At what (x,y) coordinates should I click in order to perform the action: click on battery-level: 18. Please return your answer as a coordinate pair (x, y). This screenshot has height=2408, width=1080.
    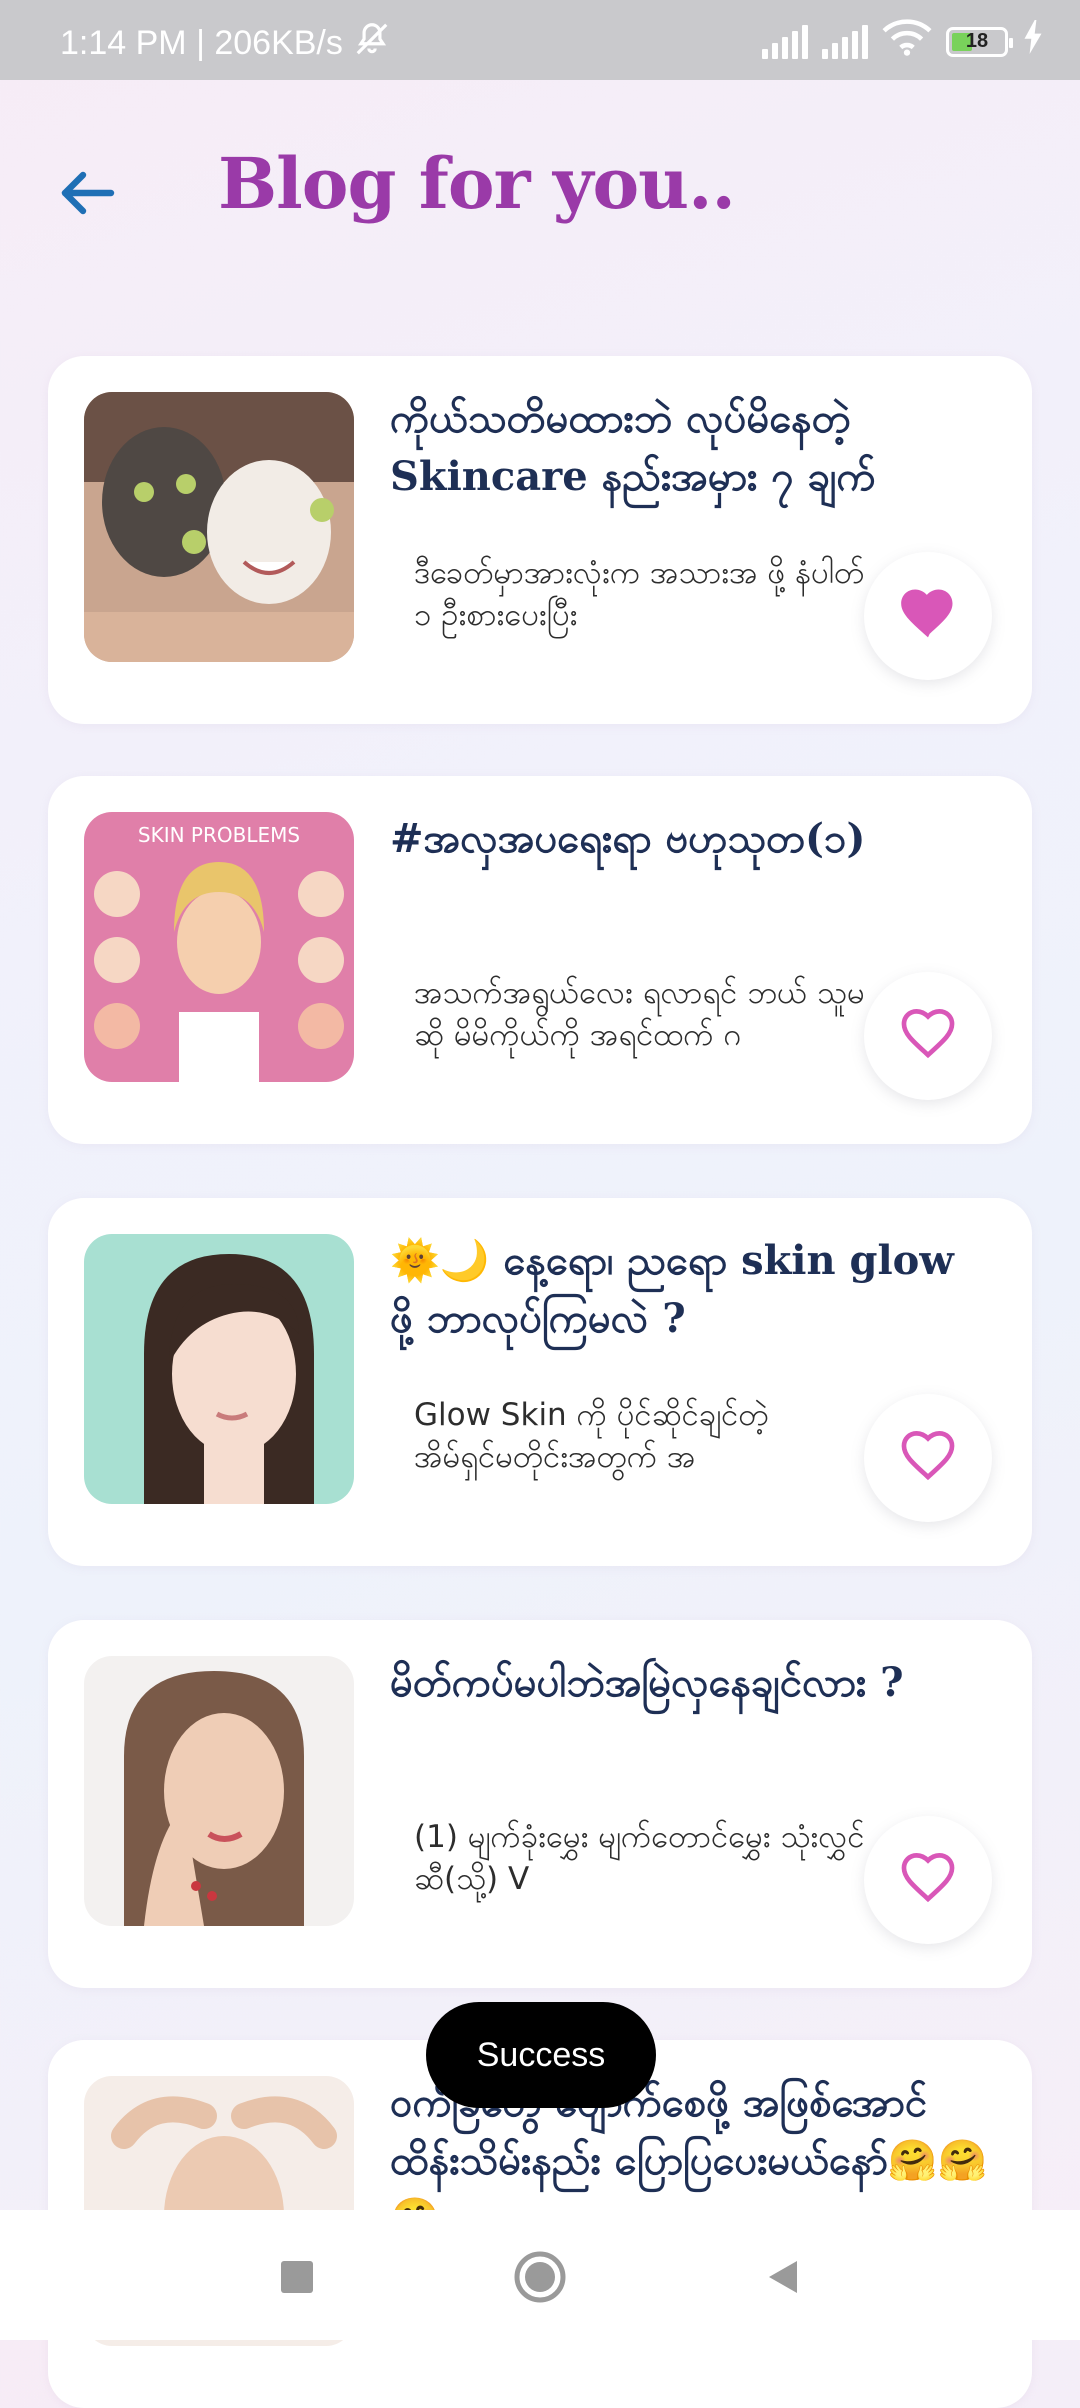
    Looking at the image, I should click on (977, 41).